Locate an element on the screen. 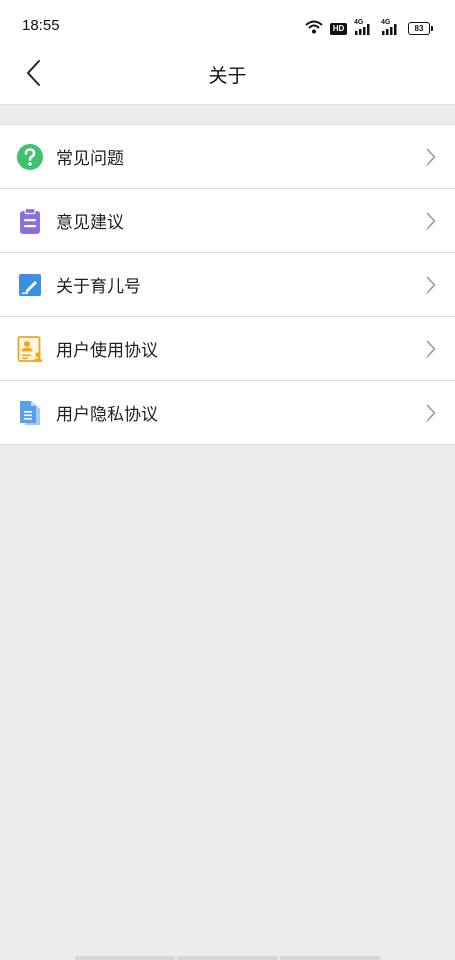 The width and height of the screenshot is (455, 960). user-card-icon is located at coordinates (30, 349).